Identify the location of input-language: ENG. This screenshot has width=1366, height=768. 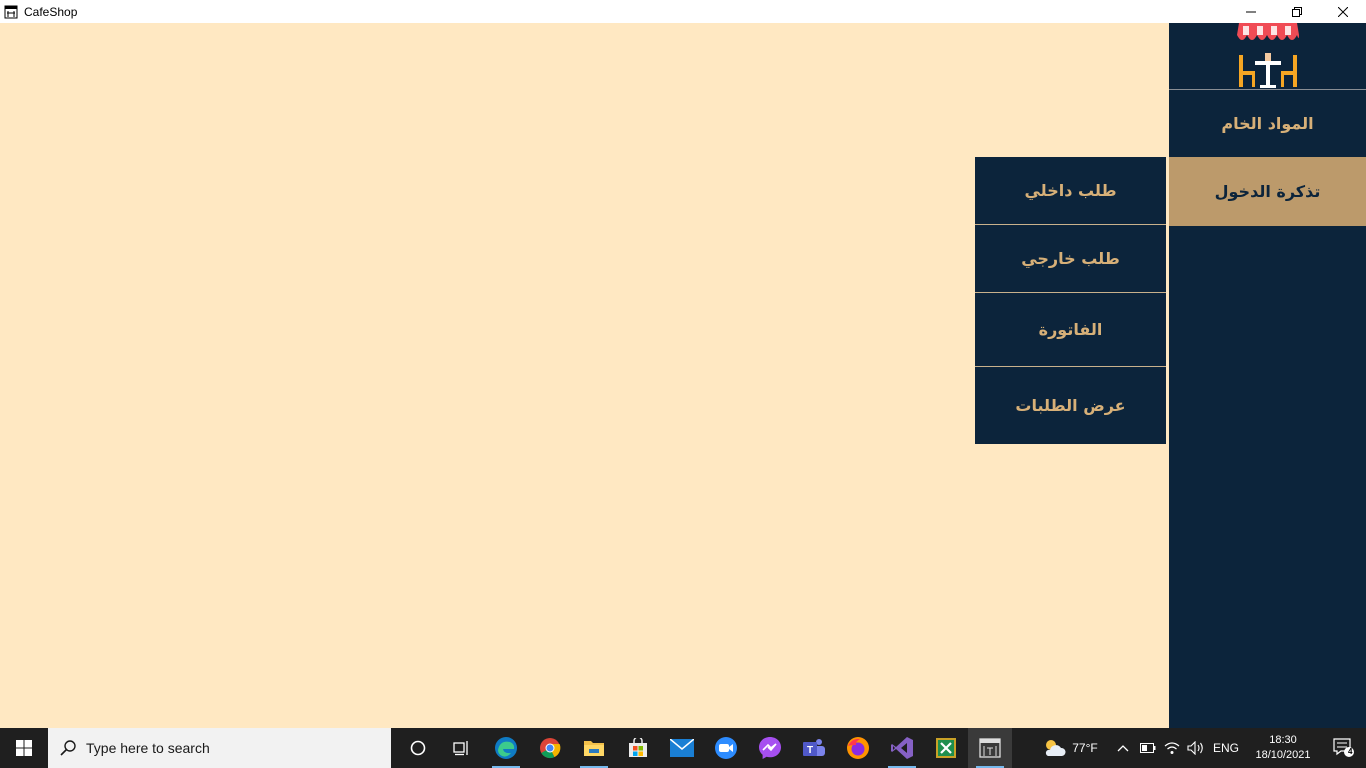
(1226, 748).